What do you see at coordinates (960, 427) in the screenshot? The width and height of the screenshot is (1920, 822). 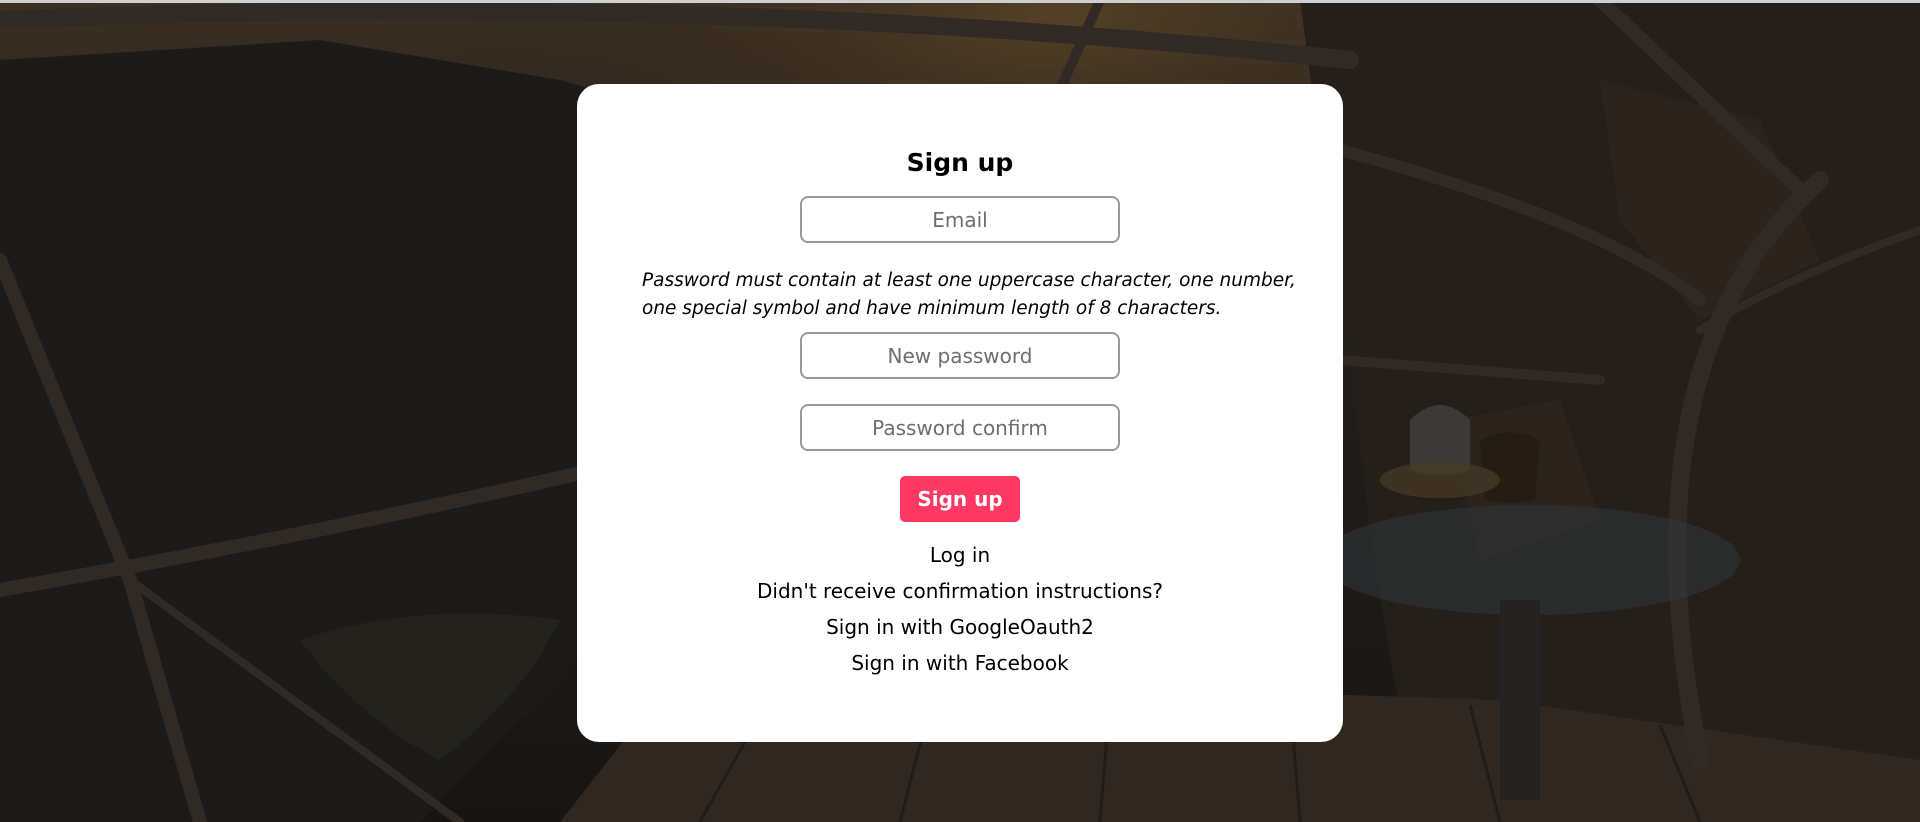 I see `password-confirm-field` at bounding box center [960, 427].